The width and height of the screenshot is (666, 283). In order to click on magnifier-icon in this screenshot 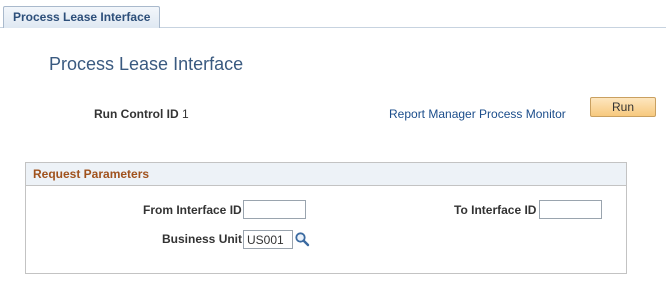, I will do `click(302, 239)`.